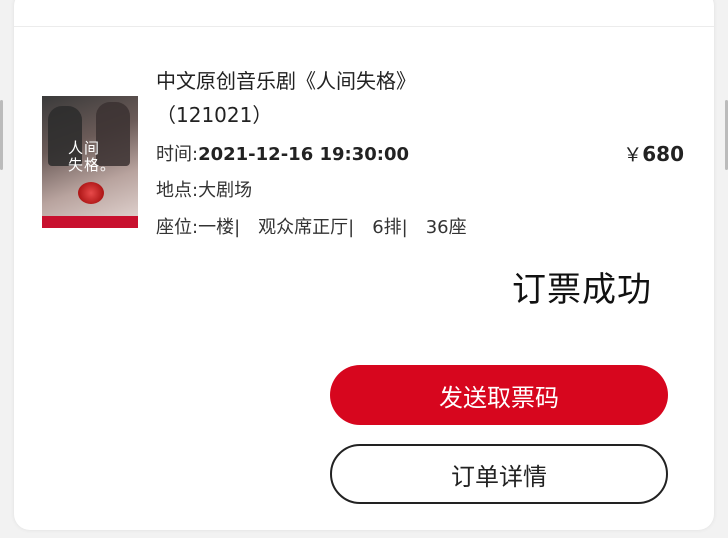 The height and width of the screenshot is (538, 728). Describe the element at coordinates (90, 222) in the screenshot. I see `poster-bottom-band` at that location.